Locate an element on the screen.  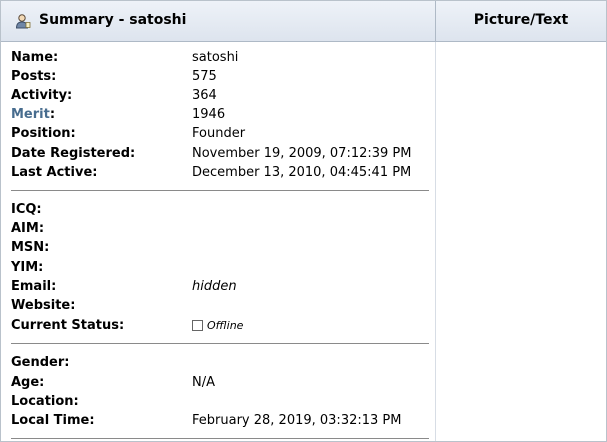
name-value: satoshi is located at coordinates (215, 57).